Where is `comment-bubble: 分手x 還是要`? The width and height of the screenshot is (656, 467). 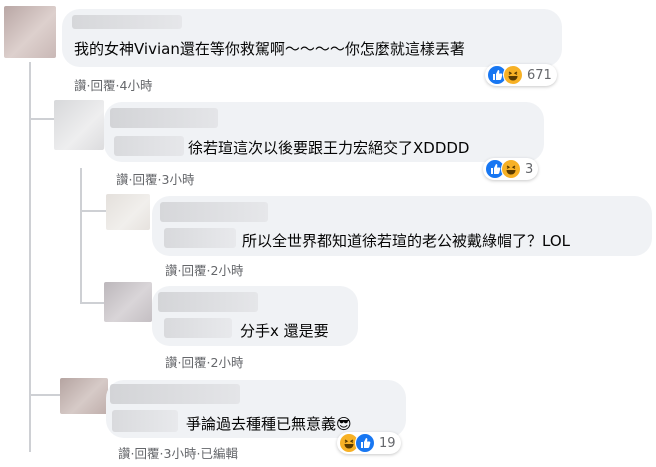 comment-bubble: 分手x 還是要 is located at coordinates (255, 316).